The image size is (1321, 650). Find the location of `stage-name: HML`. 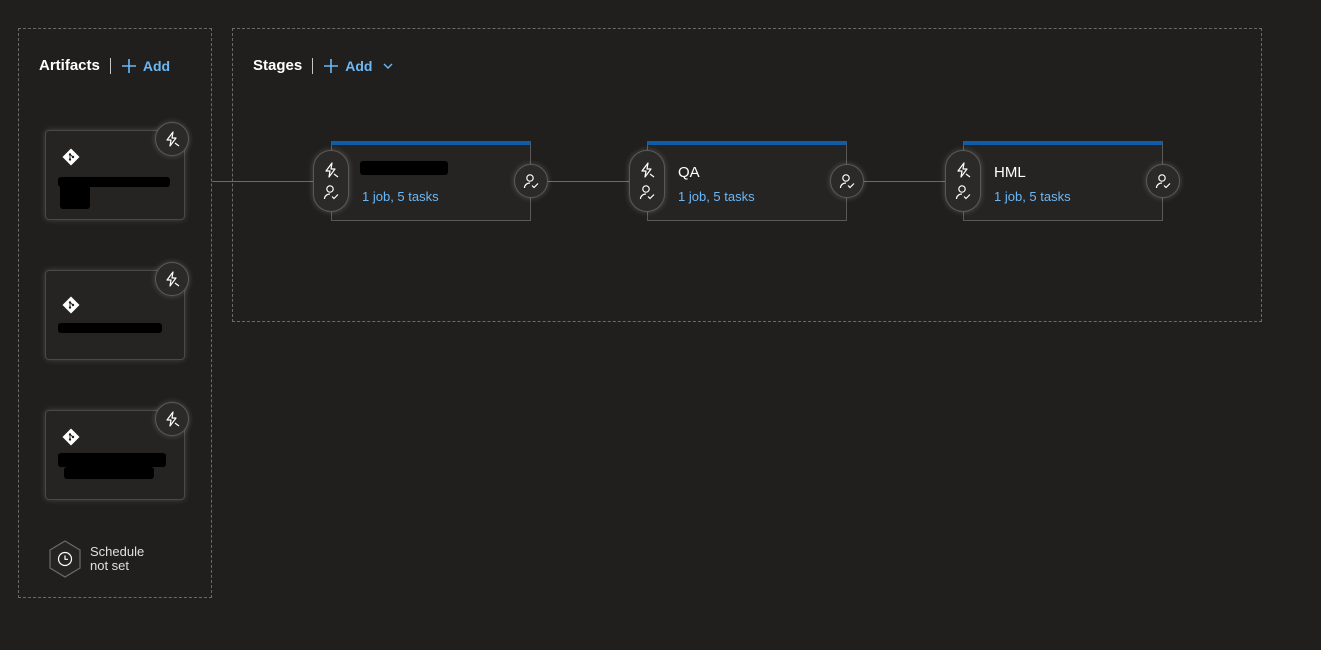

stage-name: HML is located at coordinates (1010, 172).